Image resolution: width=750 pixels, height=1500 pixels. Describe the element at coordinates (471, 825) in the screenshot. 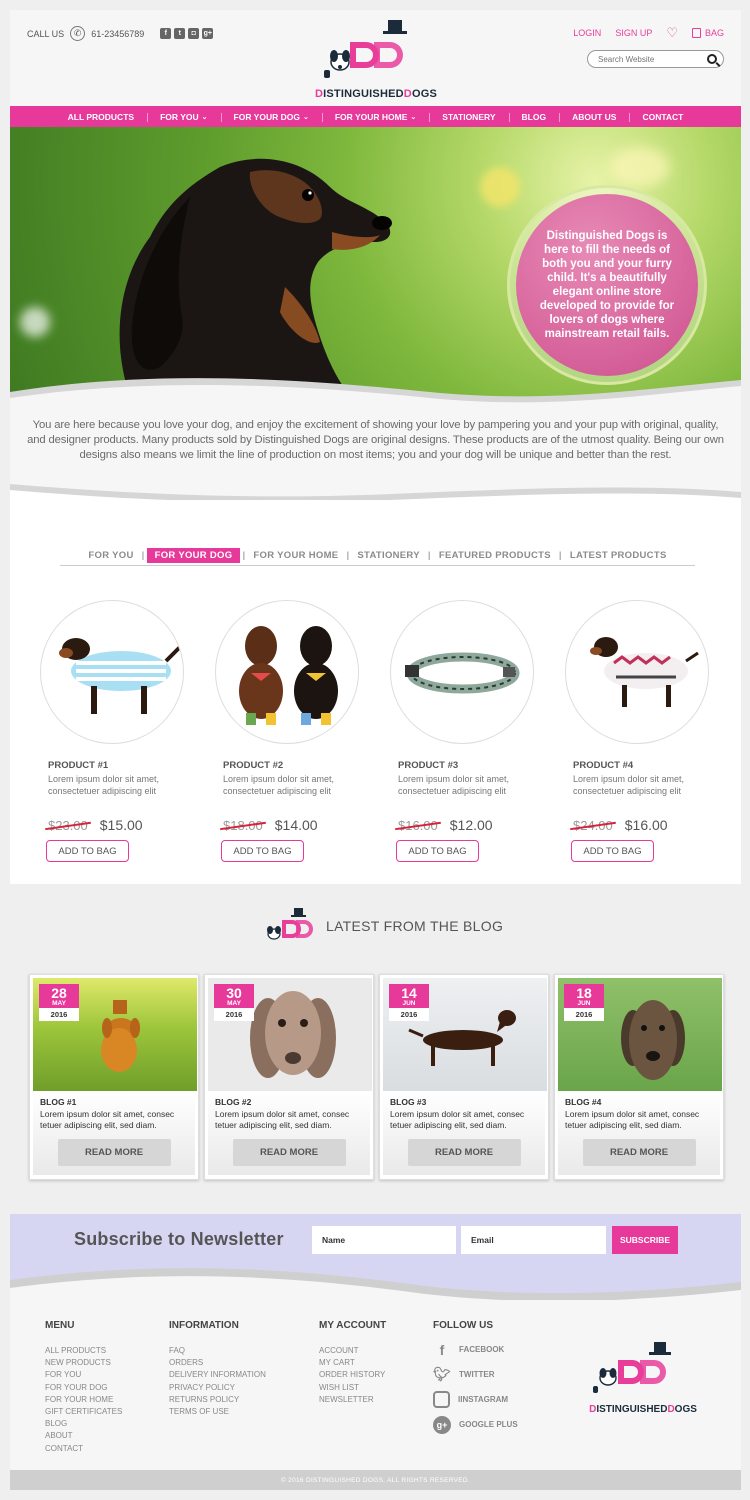

I see `price: $12.00` at that location.